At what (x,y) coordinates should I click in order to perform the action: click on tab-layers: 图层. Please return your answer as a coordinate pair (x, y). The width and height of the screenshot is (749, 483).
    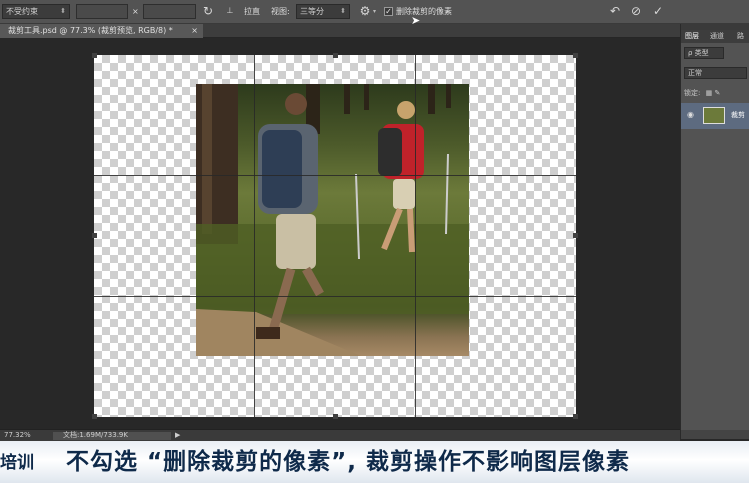
    Looking at the image, I should click on (692, 36).